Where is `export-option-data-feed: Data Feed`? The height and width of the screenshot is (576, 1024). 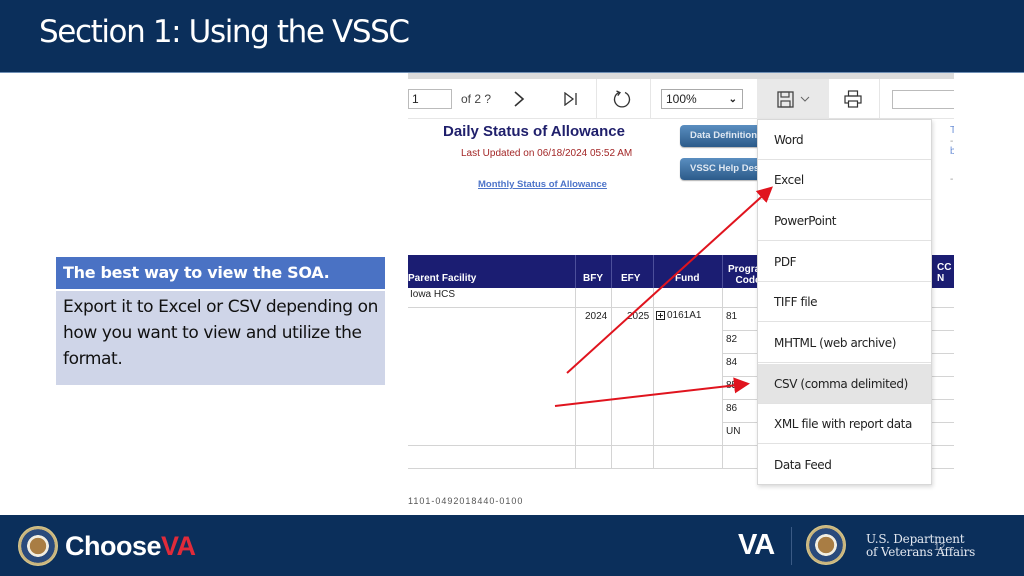
export-option-data-feed: Data Feed is located at coordinates (844, 465).